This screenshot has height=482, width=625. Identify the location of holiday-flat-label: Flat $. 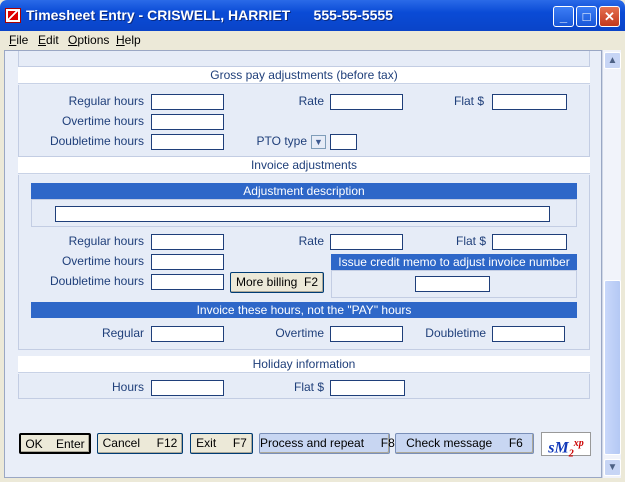
(308, 387).